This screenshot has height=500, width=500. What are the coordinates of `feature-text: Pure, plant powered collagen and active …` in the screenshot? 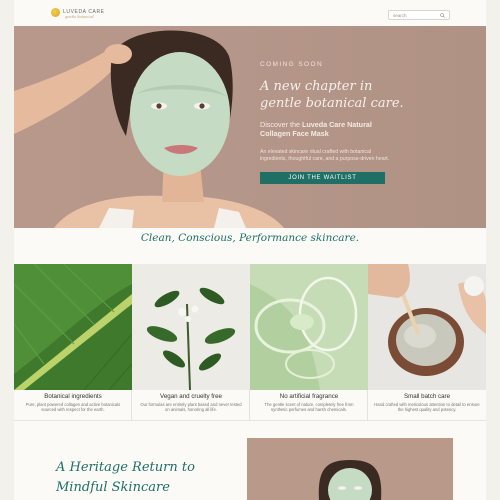 It's located at (73, 407).